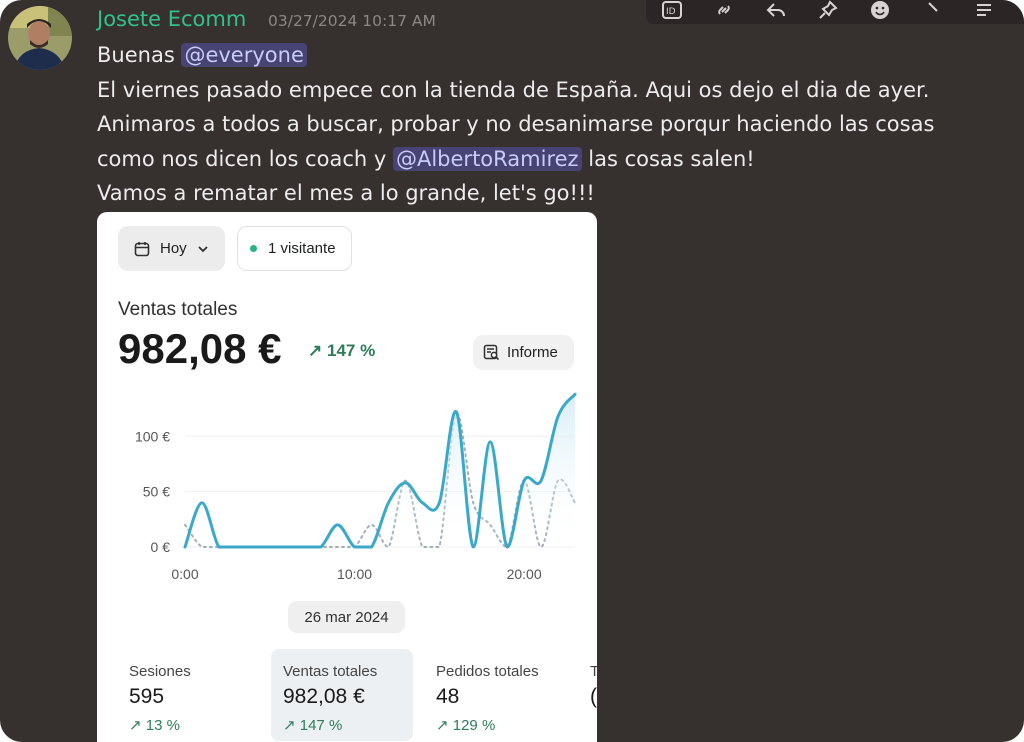 The width and height of the screenshot is (1024, 742). What do you see at coordinates (448, 696) in the screenshot?
I see `metric-value: 48` at bounding box center [448, 696].